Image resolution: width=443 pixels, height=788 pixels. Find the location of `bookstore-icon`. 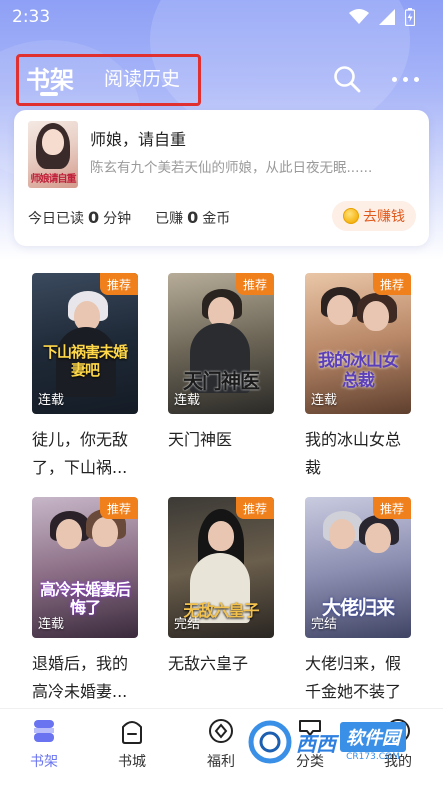

bookstore-icon is located at coordinates (132, 732).